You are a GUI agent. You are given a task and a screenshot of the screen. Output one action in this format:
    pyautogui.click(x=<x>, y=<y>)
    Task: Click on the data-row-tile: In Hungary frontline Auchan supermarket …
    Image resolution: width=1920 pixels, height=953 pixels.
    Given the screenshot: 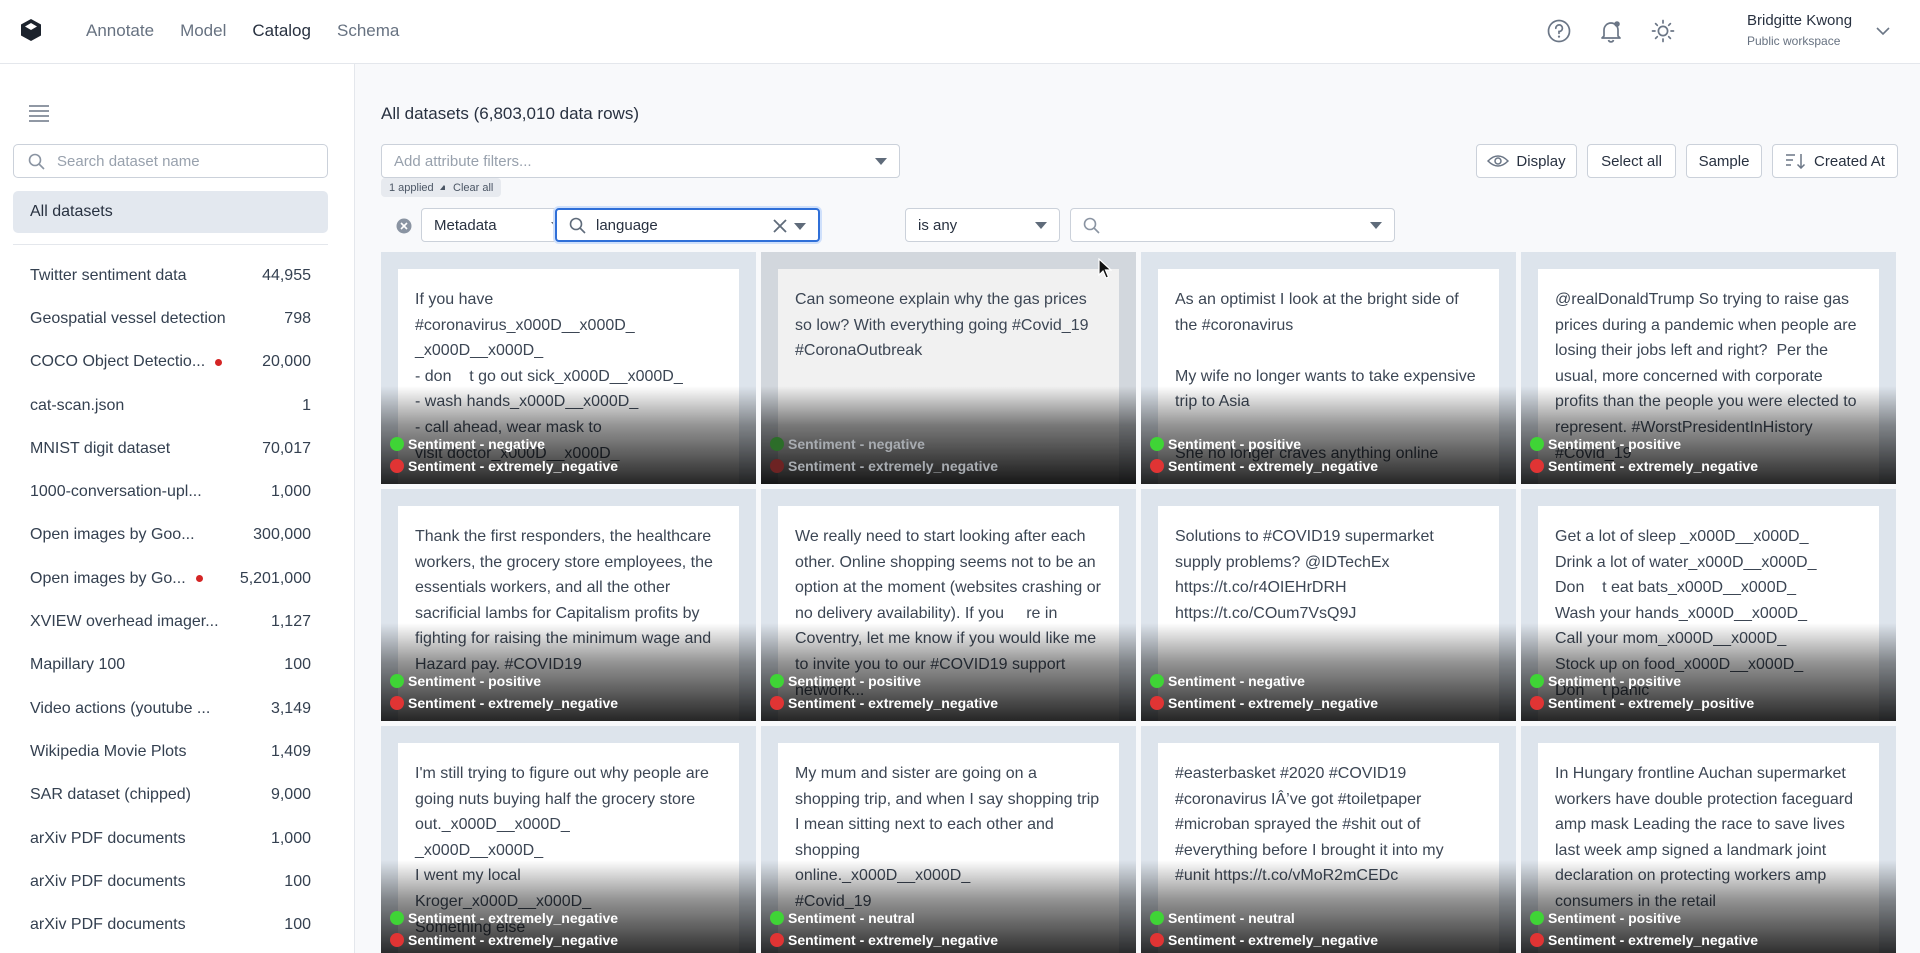 What is the action you would take?
    pyautogui.click(x=1708, y=839)
    